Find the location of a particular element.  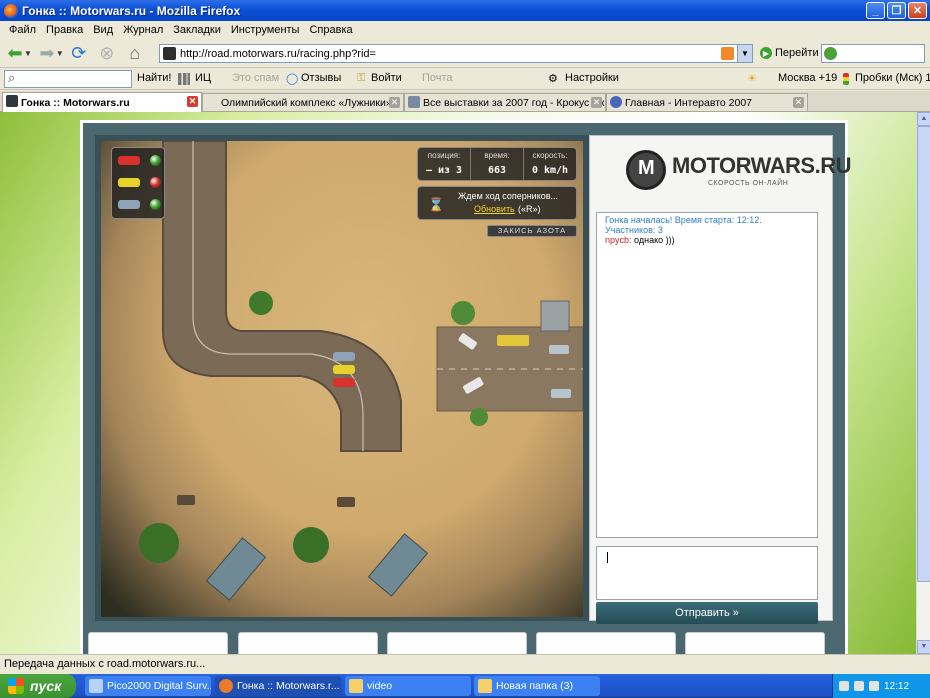

racer-car-icon is located at coordinates (129, 160).